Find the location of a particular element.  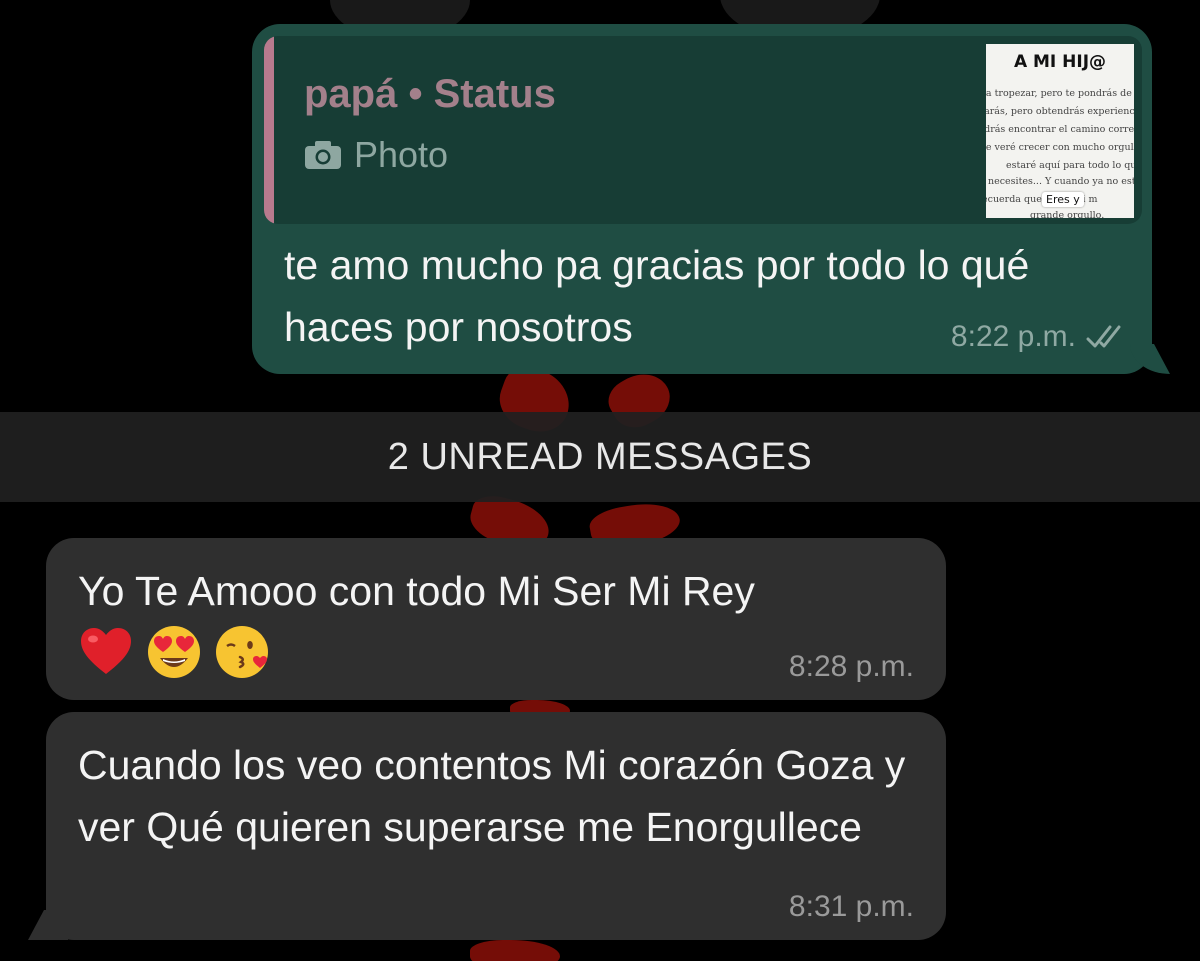

heart-eyes-face-icon is located at coordinates (174, 652).